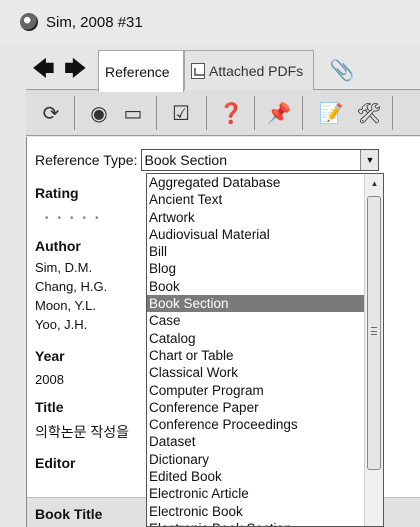 This screenshot has width=420, height=527. What do you see at coordinates (256, 234) in the screenshot?
I see `dropdown-option: Audiovisual Material` at bounding box center [256, 234].